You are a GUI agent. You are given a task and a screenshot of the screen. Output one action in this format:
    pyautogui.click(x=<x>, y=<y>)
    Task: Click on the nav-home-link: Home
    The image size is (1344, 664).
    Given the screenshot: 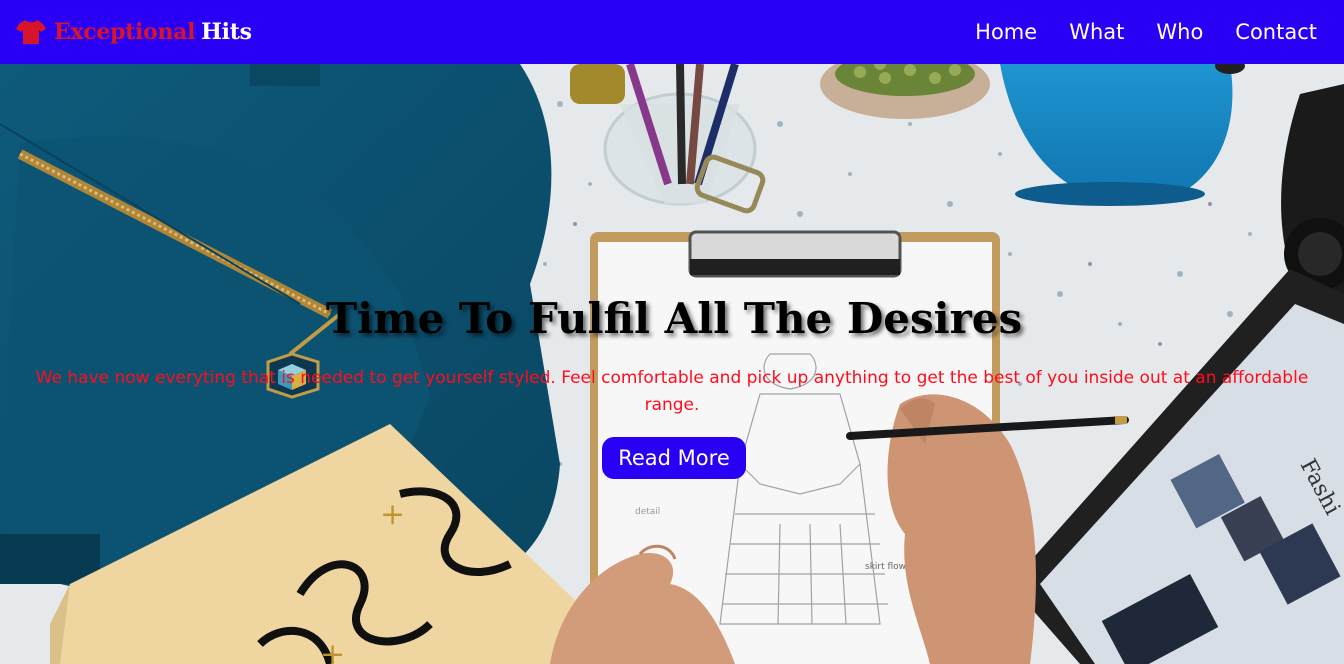 What is the action you would take?
    pyautogui.click(x=1006, y=32)
    